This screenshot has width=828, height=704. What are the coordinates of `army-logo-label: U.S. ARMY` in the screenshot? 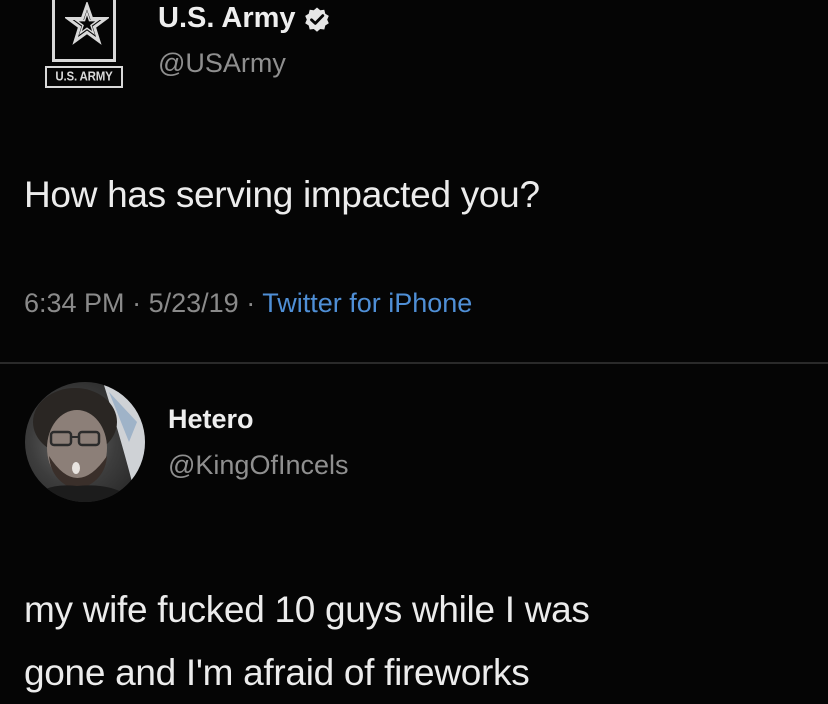 It's located at (84, 77).